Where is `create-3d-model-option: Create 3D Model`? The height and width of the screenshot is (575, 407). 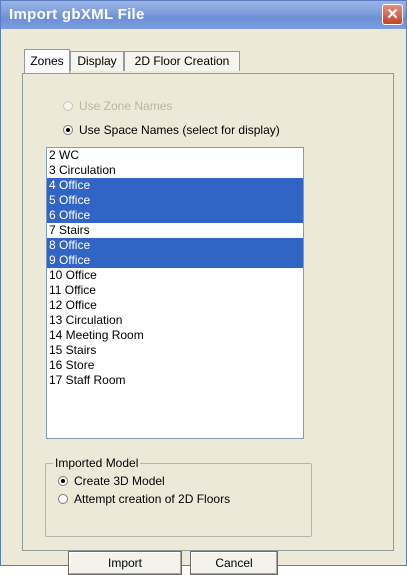
create-3d-model-option: Create 3D Model is located at coordinates (111, 481).